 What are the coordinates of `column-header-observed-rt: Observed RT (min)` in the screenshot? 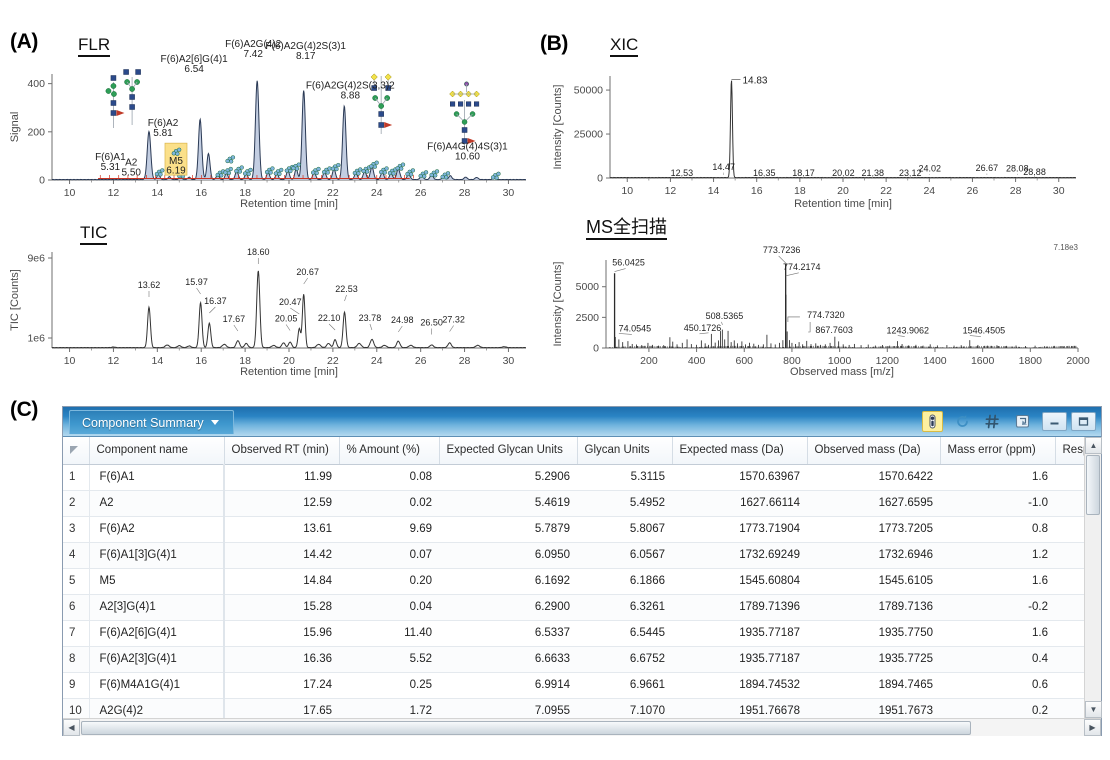 It's located at (282, 451).